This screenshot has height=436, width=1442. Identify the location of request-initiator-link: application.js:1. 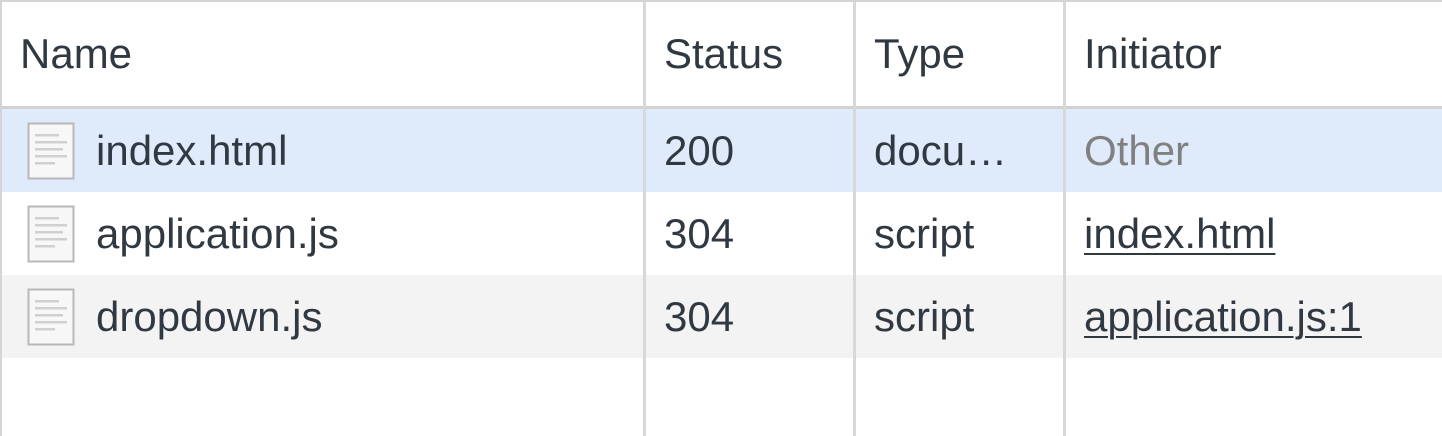
(1262, 316).